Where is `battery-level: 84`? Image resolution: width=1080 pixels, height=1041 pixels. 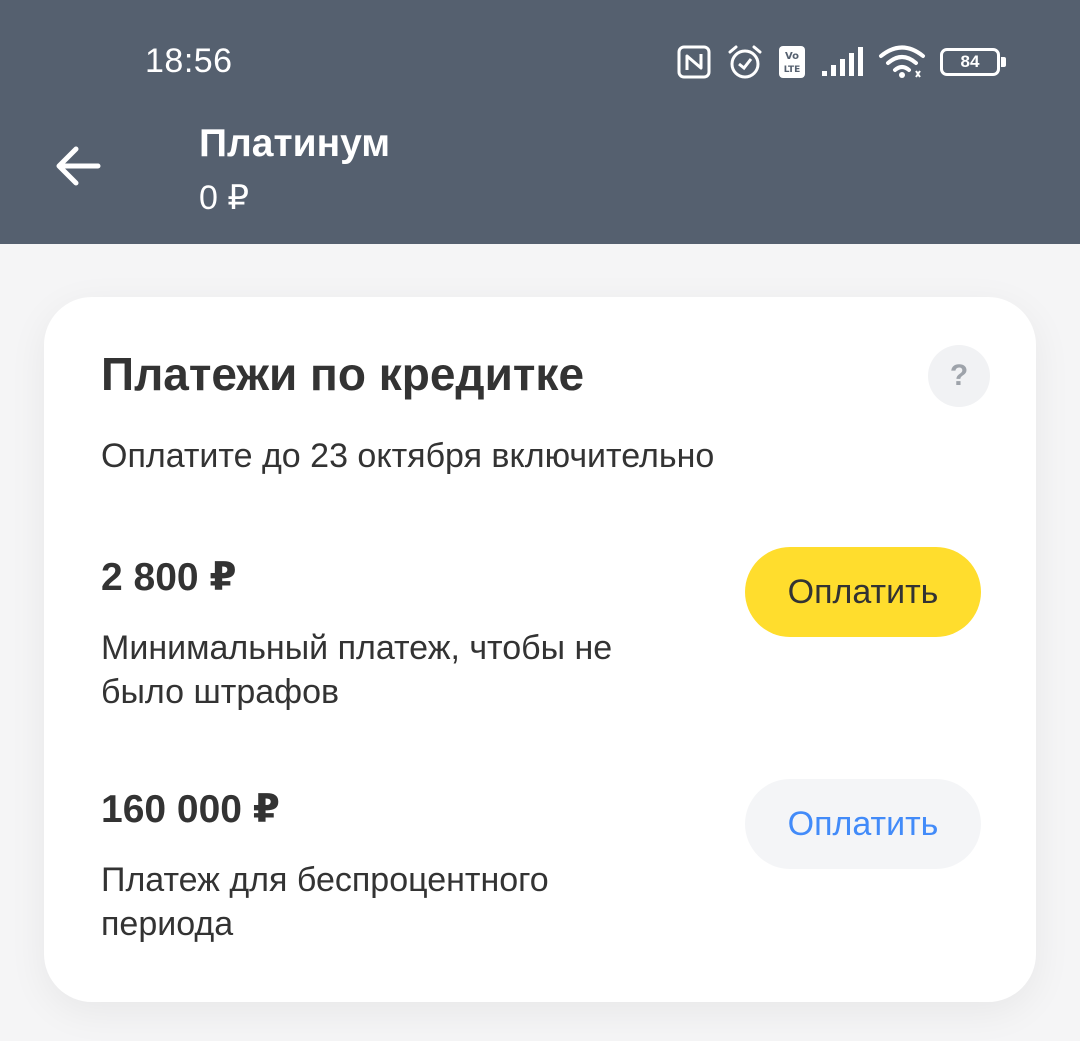 battery-level: 84 is located at coordinates (970, 62).